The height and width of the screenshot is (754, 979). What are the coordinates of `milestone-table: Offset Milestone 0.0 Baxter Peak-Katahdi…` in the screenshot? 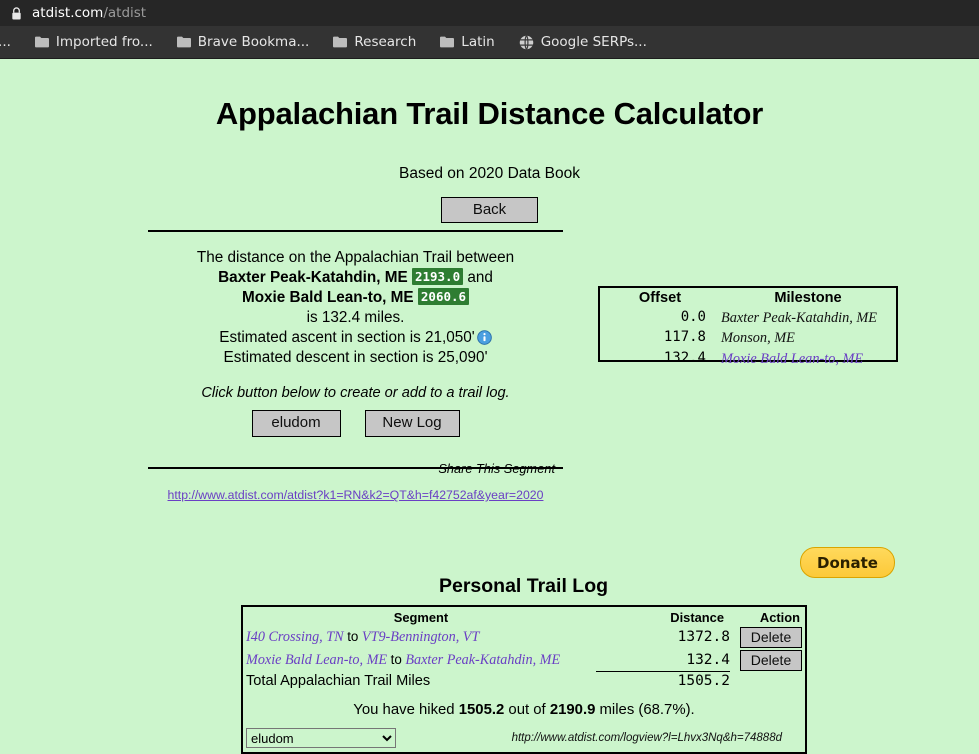 It's located at (748, 328).